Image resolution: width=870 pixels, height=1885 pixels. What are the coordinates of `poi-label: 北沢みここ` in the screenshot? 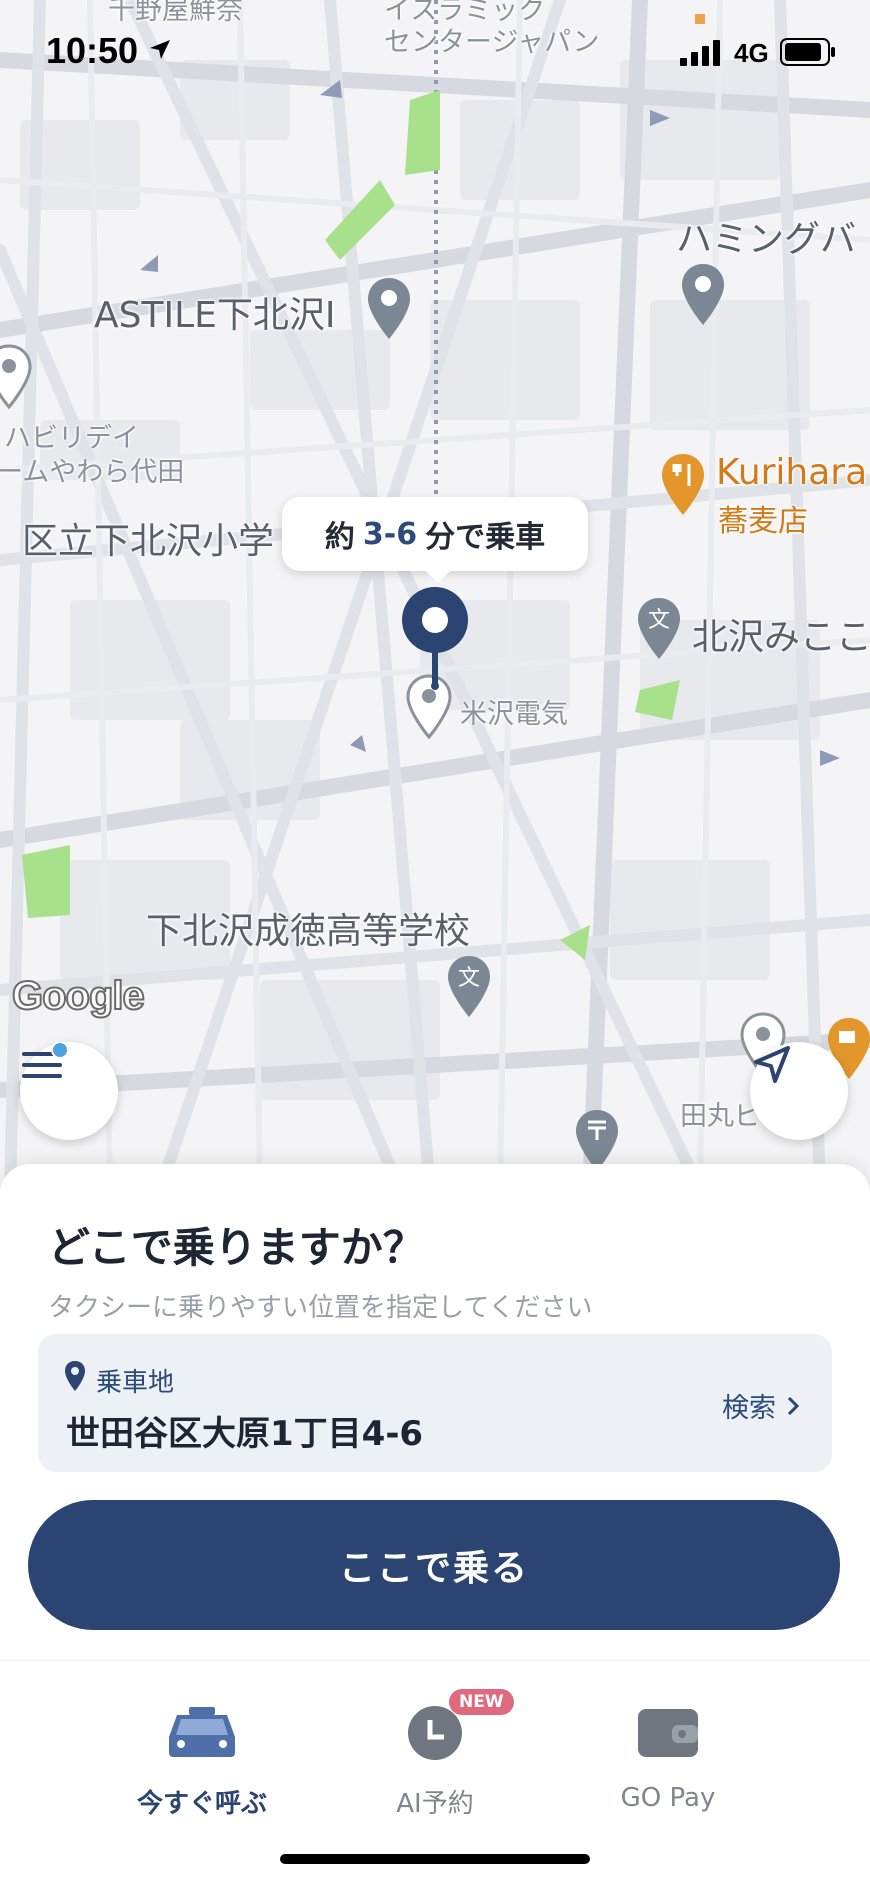 It's located at (781, 637).